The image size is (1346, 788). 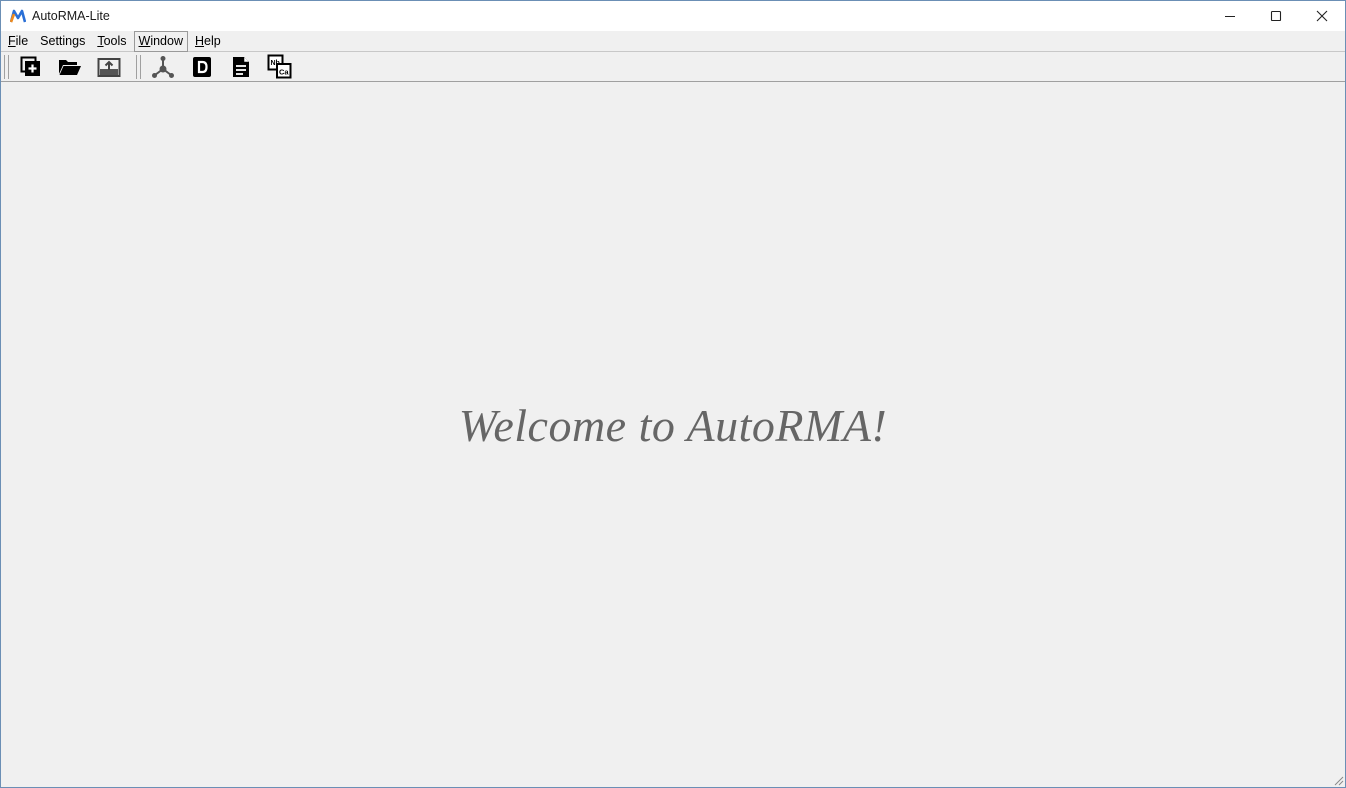 What do you see at coordinates (212, 40) in the screenshot?
I see `menu-help-label: elp` at bounding box center [212, 40].